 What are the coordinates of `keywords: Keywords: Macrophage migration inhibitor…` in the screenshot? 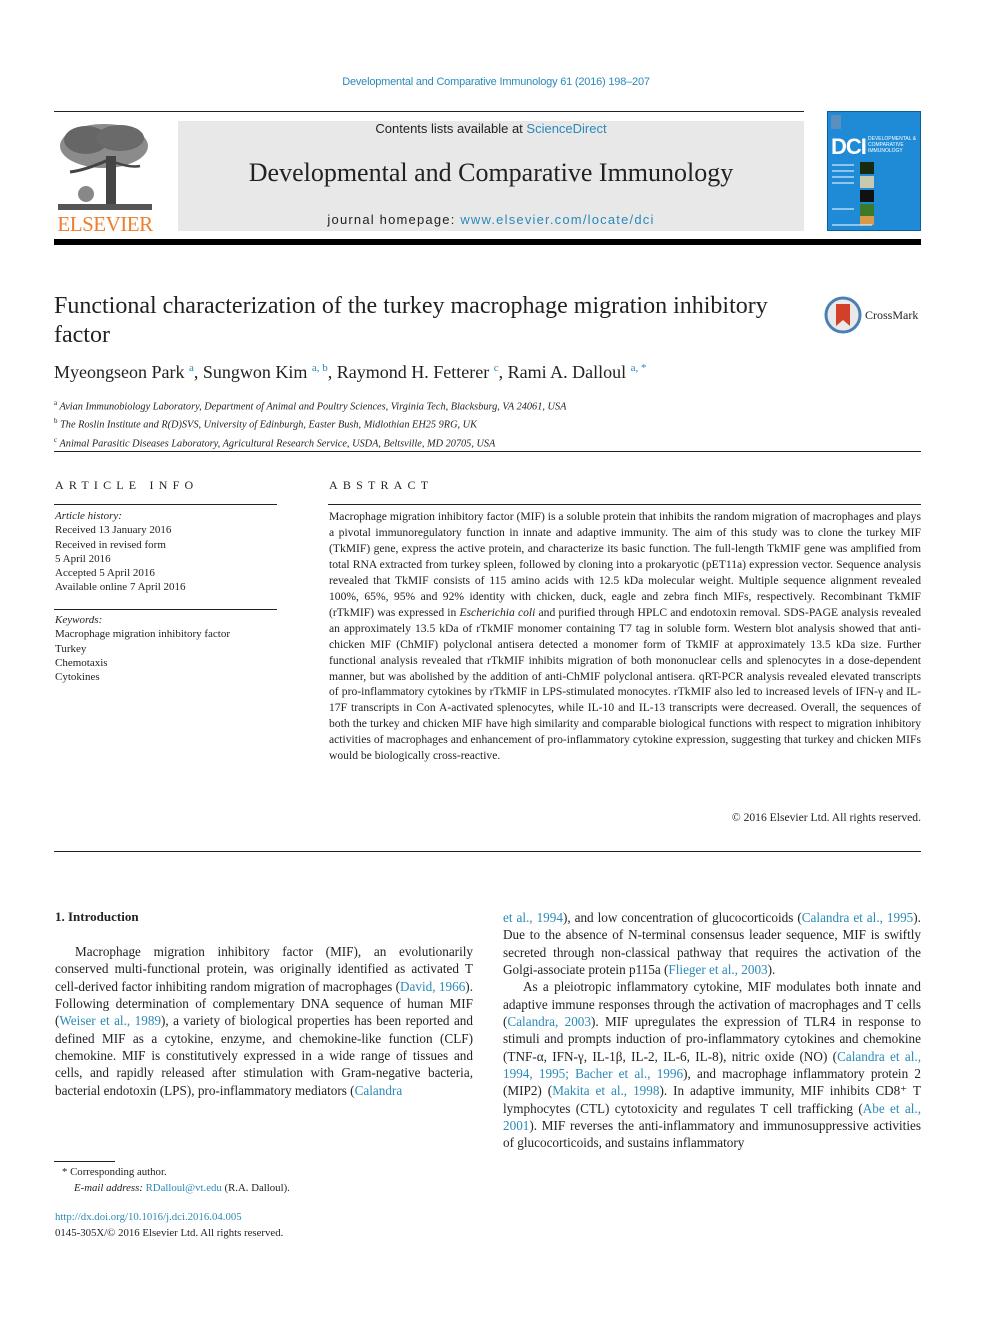 It's located at (142, 648).